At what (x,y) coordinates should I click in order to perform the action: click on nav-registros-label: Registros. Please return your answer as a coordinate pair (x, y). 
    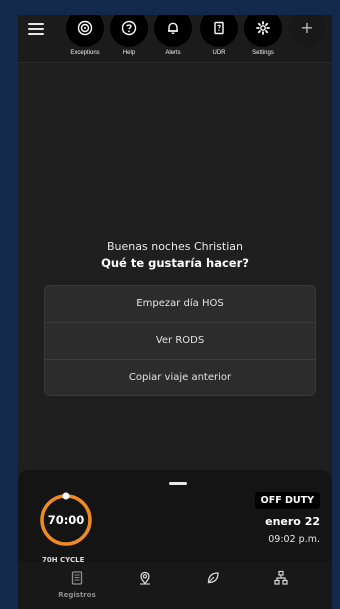
    Looking at the image, I should click on (77, 595).